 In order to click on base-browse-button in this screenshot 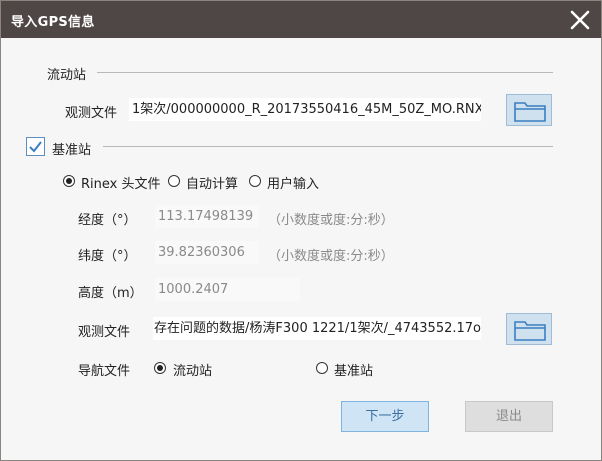, I will do `click(529, 329)`.